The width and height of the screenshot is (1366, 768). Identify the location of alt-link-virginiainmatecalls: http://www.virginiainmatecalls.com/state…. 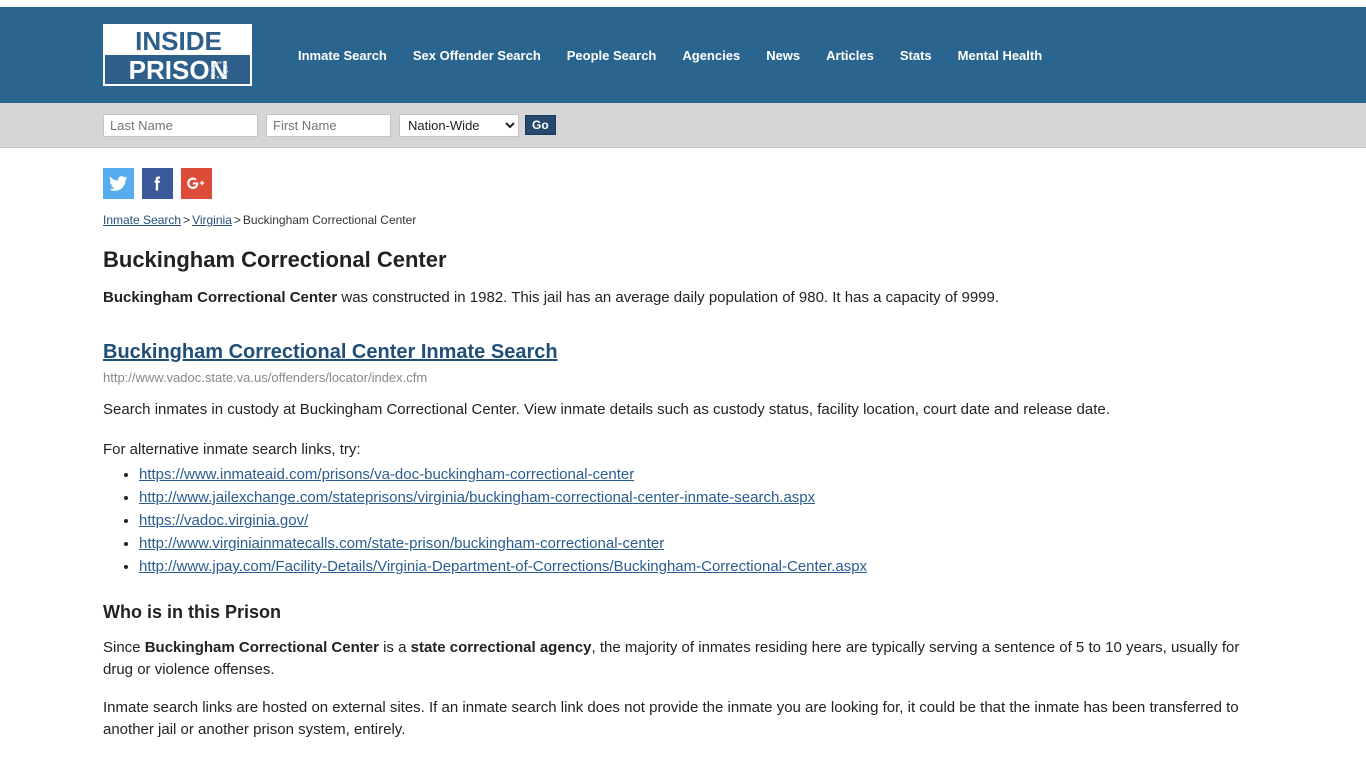
(401, 543).